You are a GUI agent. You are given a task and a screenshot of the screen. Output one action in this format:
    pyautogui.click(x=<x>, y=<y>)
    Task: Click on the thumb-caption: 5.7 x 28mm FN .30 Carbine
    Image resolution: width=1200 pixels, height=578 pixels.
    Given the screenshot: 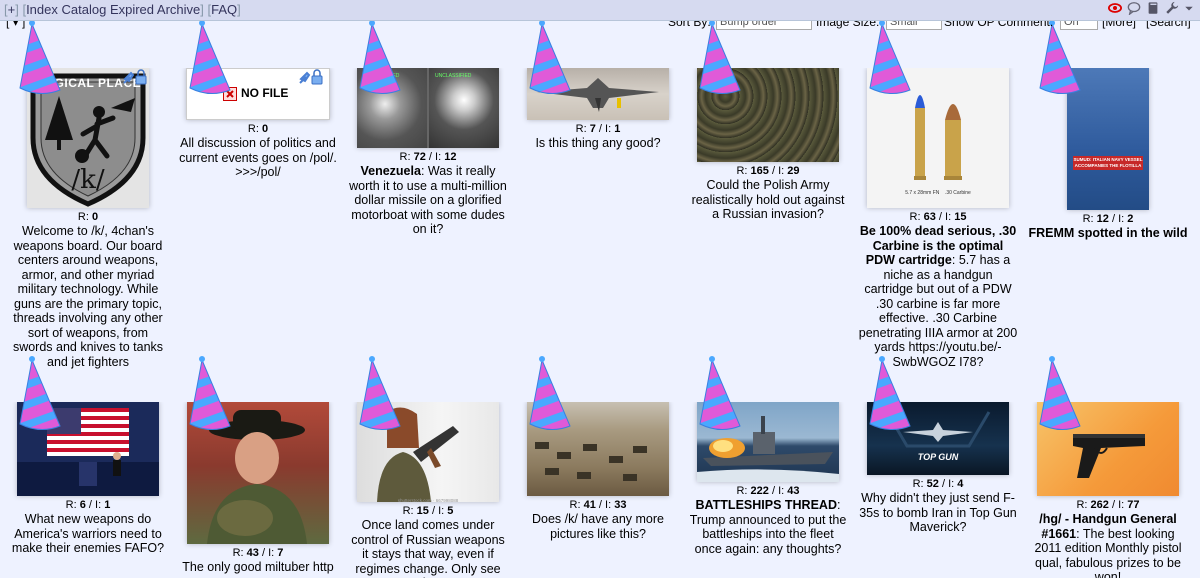 What is the action you would take?
    pyautogui.click(x=938, y=193)
    